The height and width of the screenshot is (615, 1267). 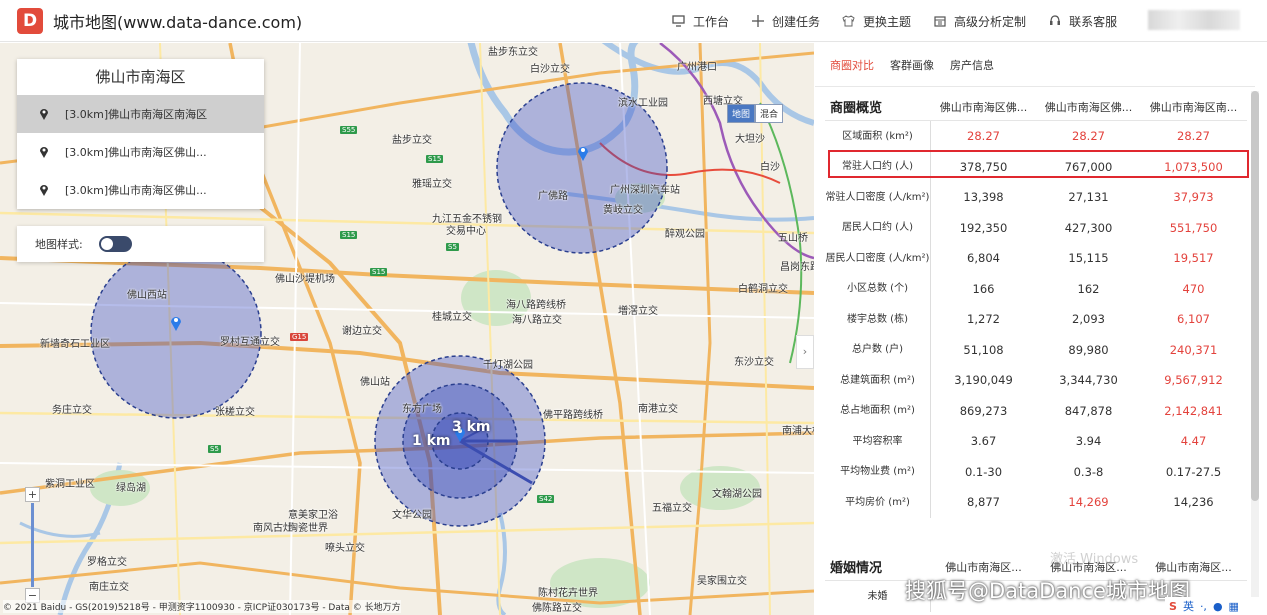 What do you see at coordinates (30, 20) in the screenshot?
I see `app-logo: D` at bounding box center [30, 20].